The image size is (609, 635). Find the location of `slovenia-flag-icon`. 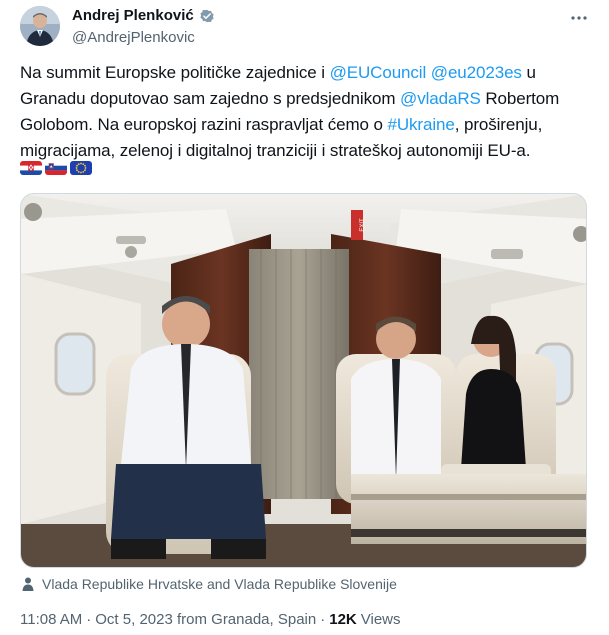

slovenia-flag-icon is located at coordinates (56, 168).